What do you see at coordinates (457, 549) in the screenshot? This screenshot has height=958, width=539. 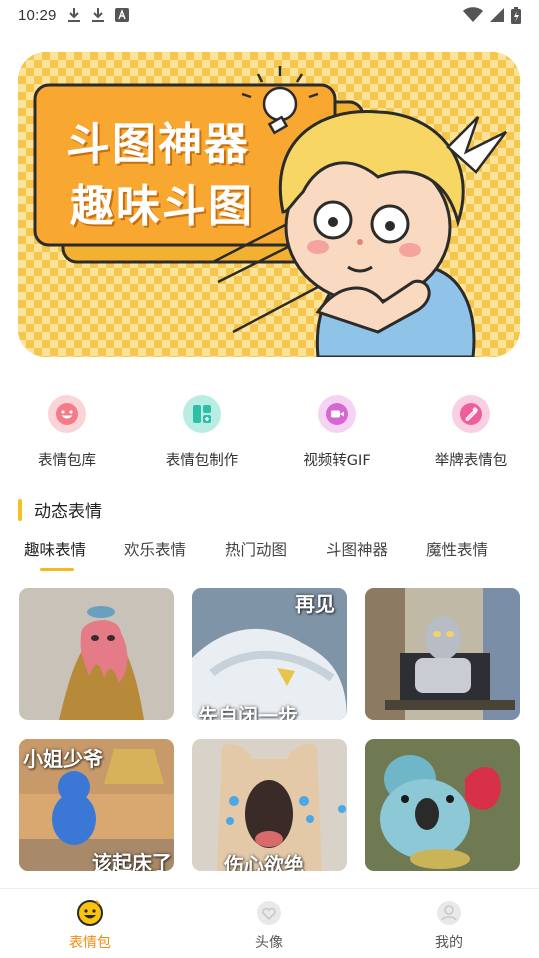 I see `tab-crazy: 魔性表情` at bounding box center [457, 549].